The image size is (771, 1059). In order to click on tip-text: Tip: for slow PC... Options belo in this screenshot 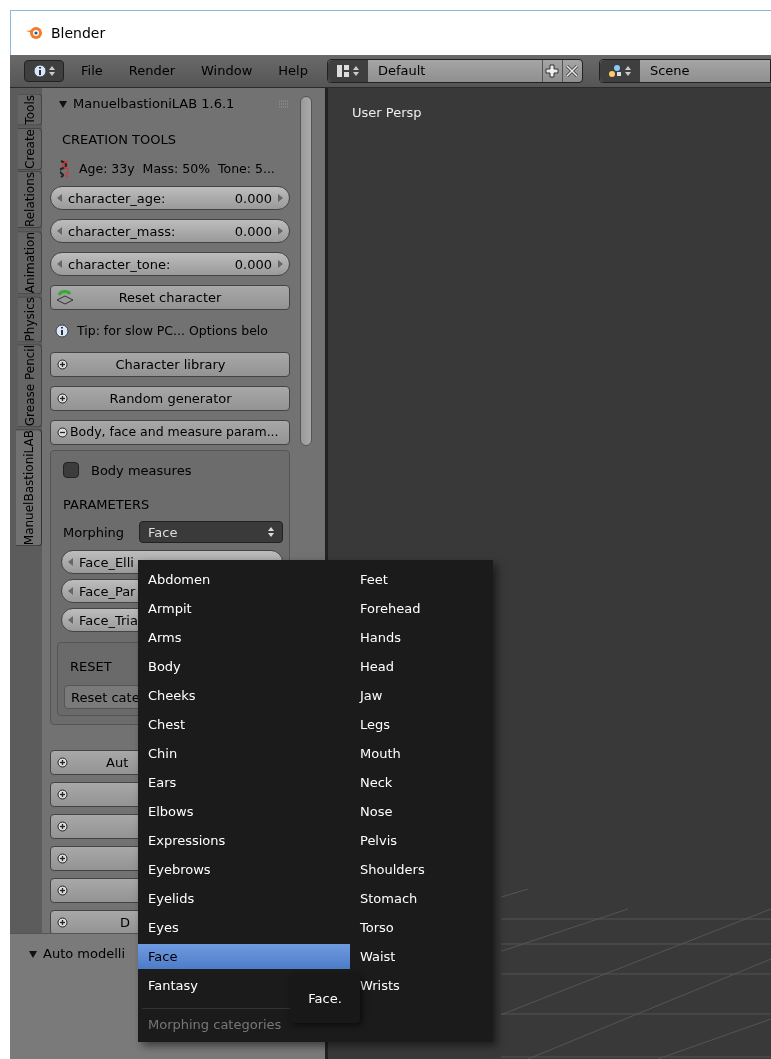, I will do `click(172, 330)`.